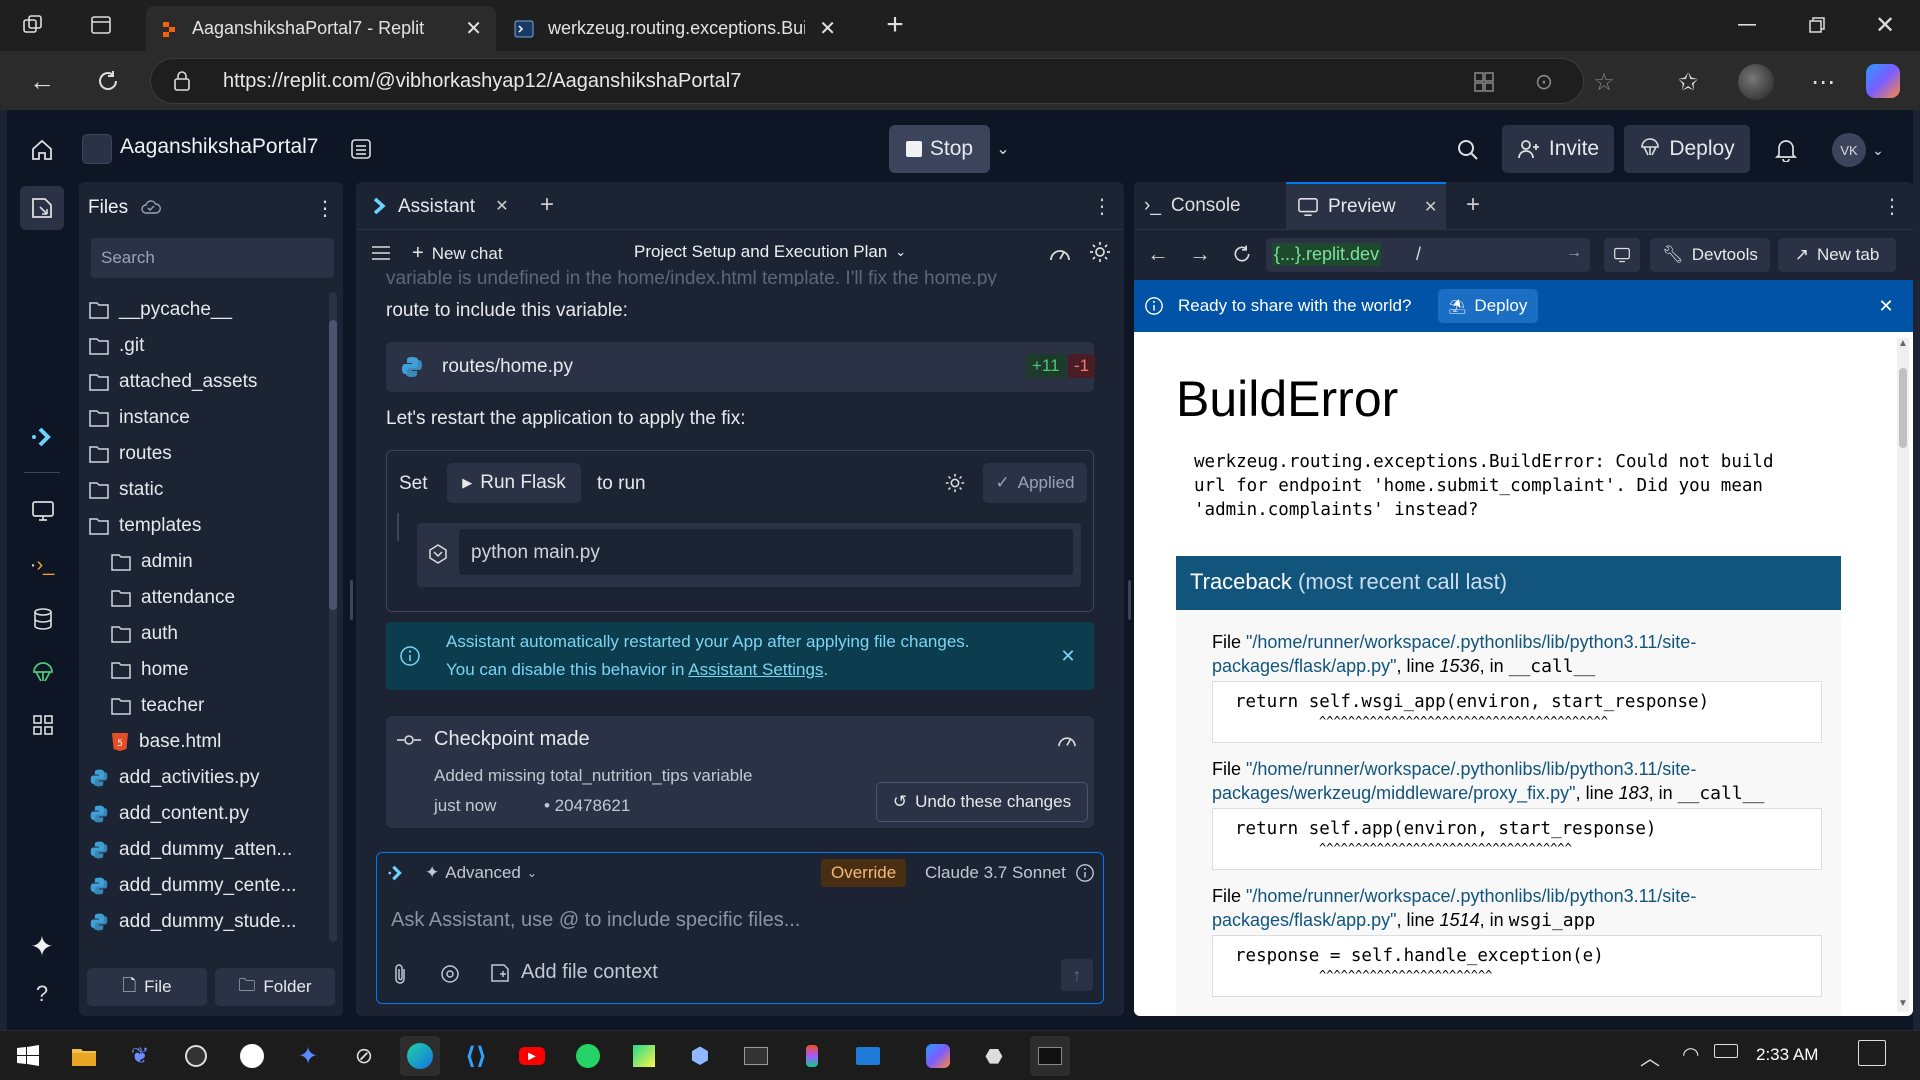  What do you see at coordinates (28, 1056) in the screenshot?
I see `windows-start-icon` at bounding box center [28, 1056].